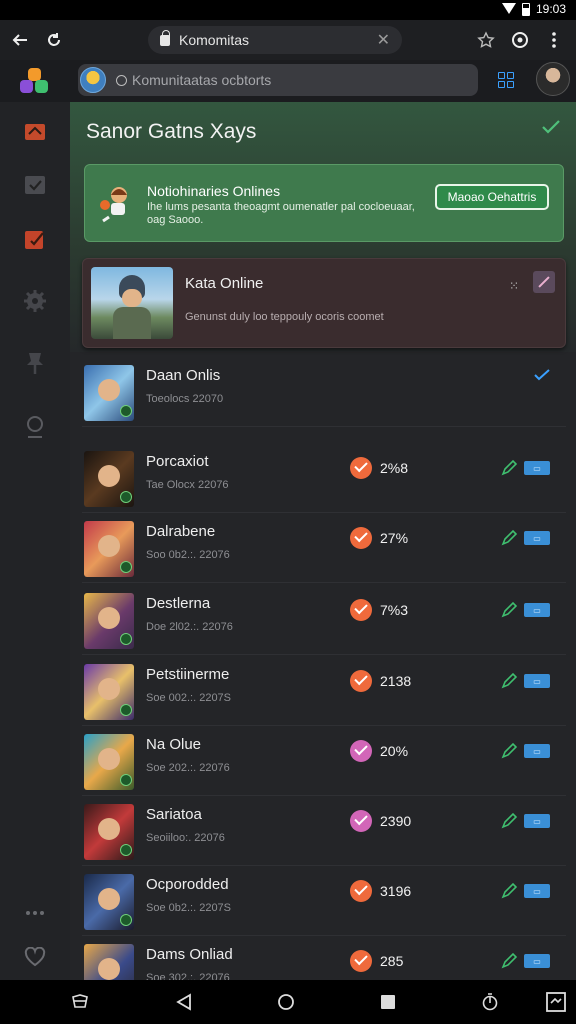 The width and height of the screenshot is (576, 1024). Describe the element at coordinates (188, 976) in the screenshot. I see `game-subtitle: Soe 302.:. 22076` at that location.